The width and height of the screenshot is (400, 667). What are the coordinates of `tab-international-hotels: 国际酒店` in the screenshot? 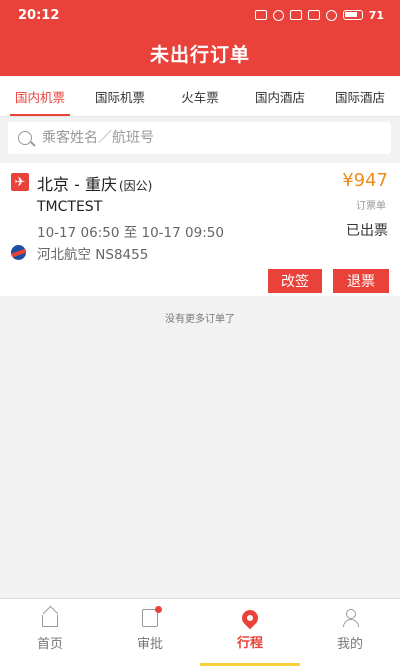 It's located at (360, 96).